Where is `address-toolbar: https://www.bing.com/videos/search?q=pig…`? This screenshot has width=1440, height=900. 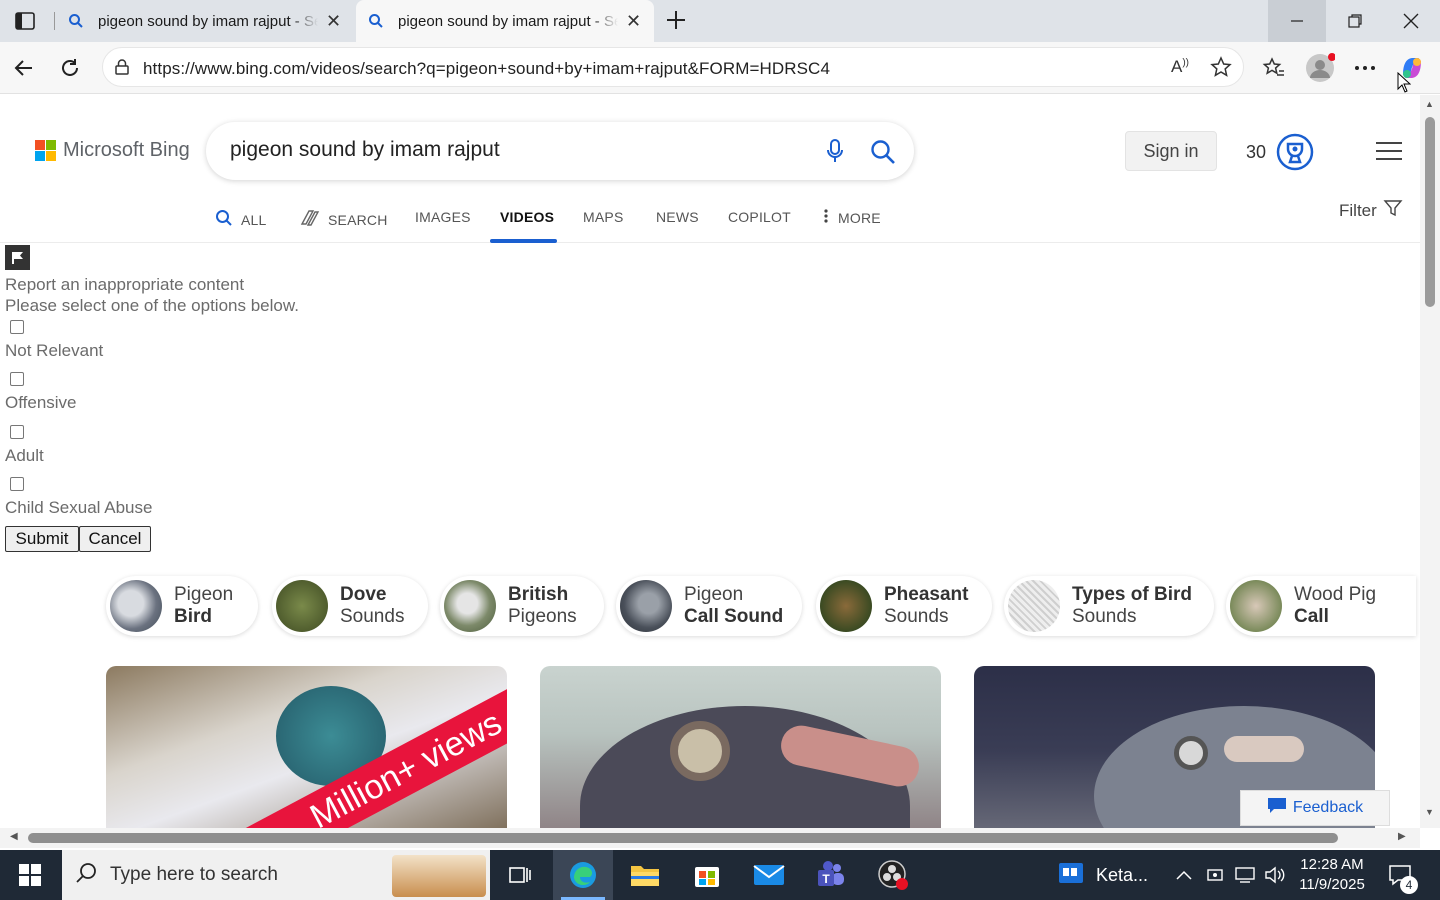 address-toolbar: https://www.bing.com/videos/search?q=pig… is located at coordinates (720, 68).